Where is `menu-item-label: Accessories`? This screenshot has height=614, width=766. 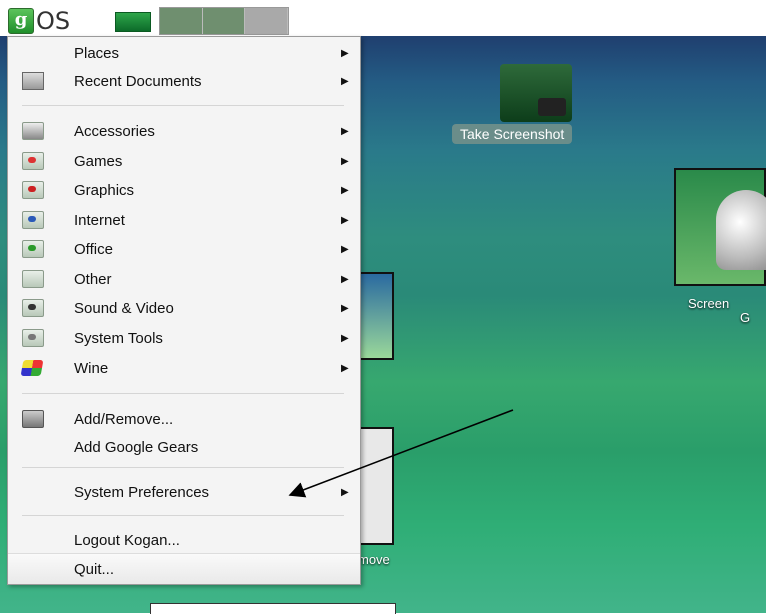 menu-item-label: Accessories is located at coordinates (114, 131).